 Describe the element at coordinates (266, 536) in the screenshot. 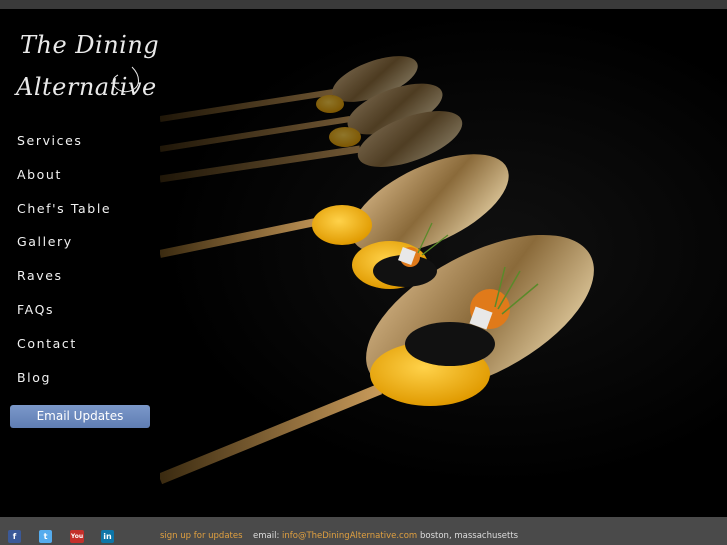

I see `email-label: email:` at that location.